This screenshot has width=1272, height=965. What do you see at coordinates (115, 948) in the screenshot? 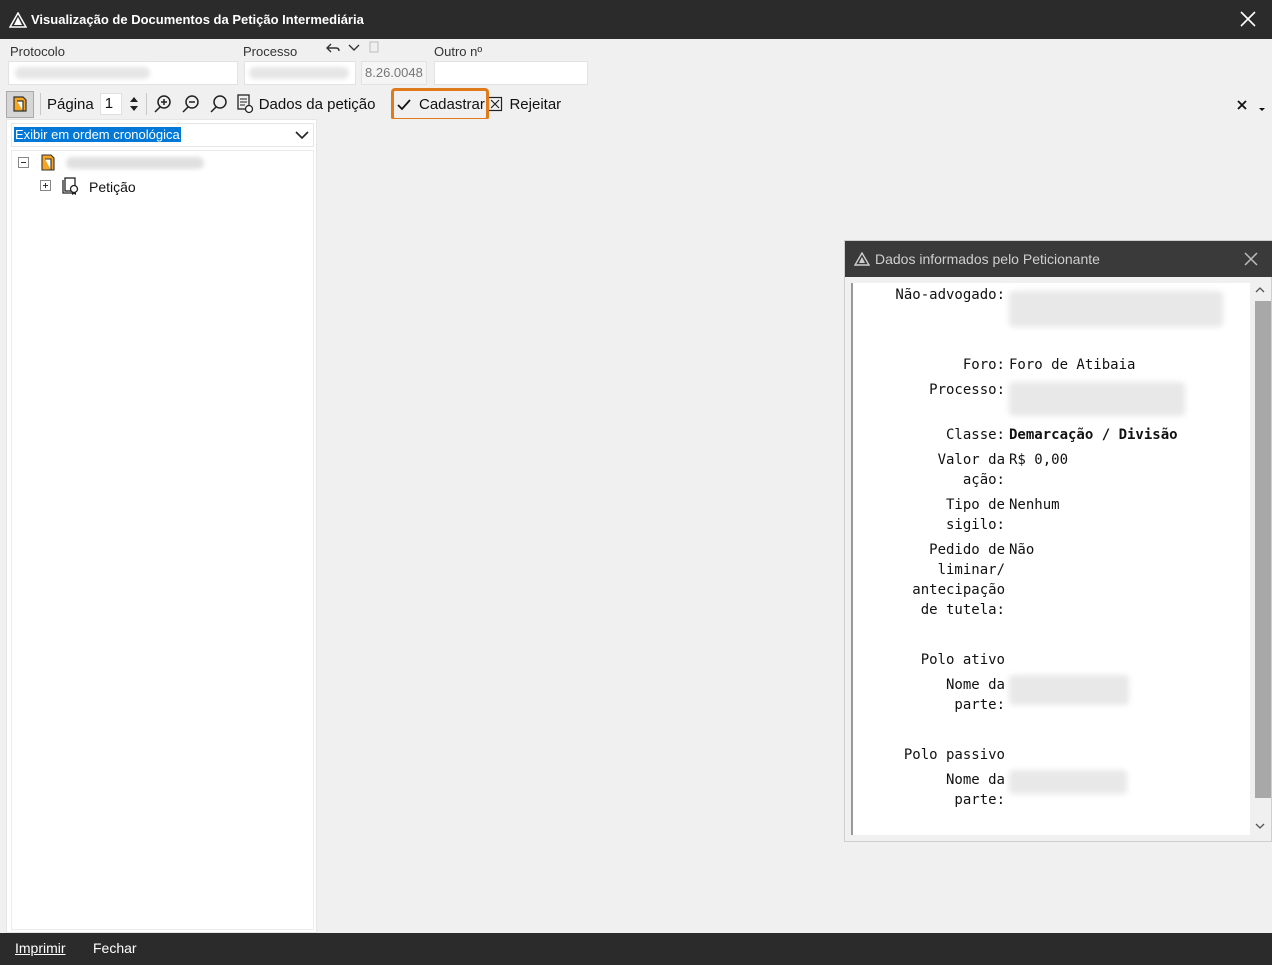
I see `fechar-button: Fechar` at bounding box center [115, 948].